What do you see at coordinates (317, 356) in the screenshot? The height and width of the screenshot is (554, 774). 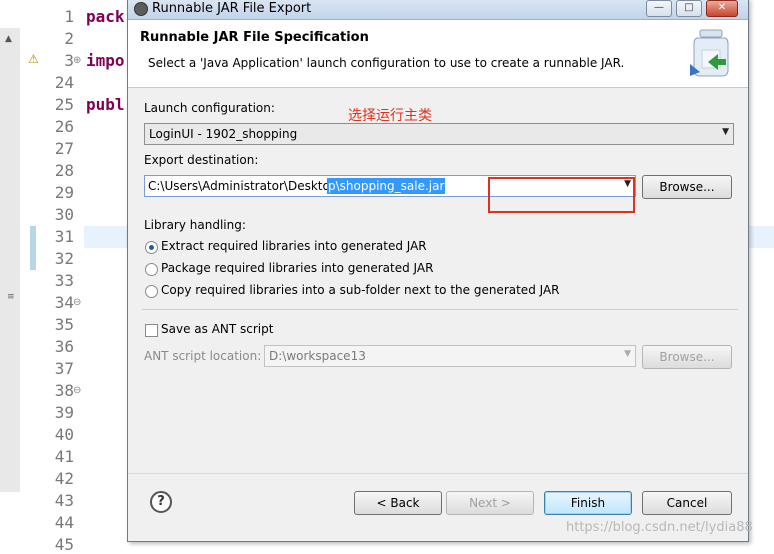 I see `ant-location-value: D:\workspace13` at bounding box center [317, 356].